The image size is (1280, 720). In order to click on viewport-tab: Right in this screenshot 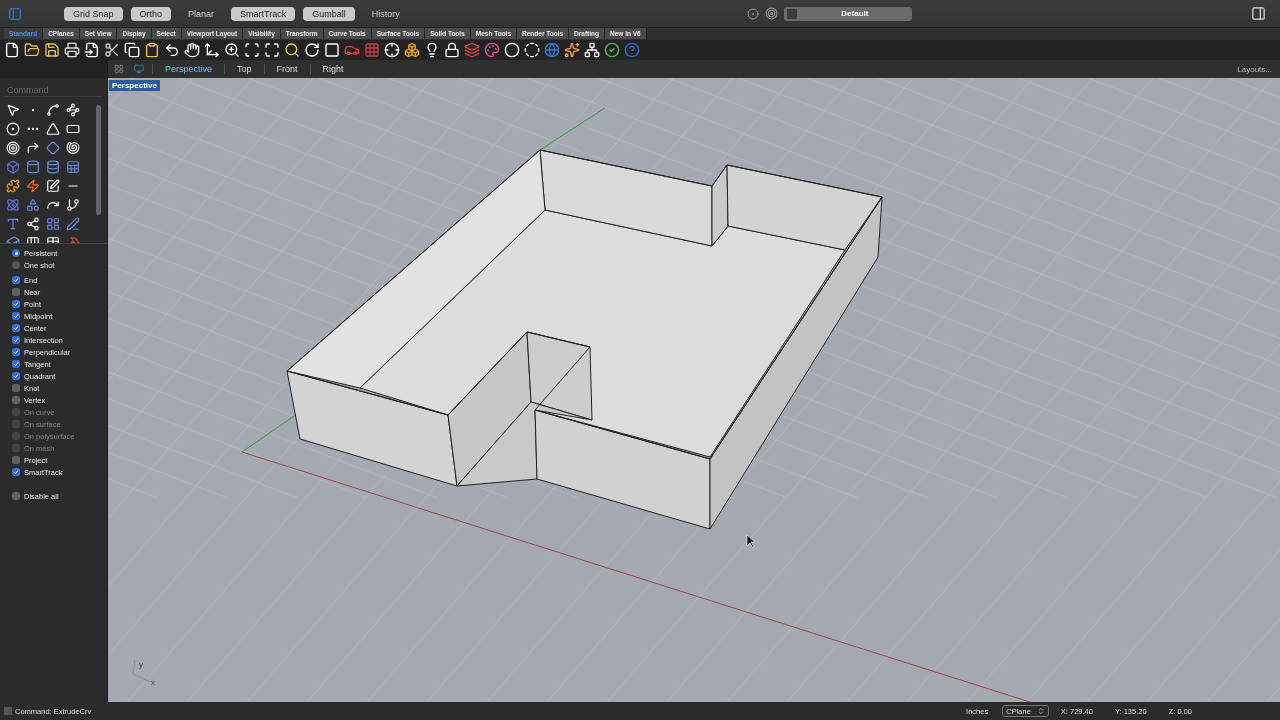, I will do `click(332, 69)`.